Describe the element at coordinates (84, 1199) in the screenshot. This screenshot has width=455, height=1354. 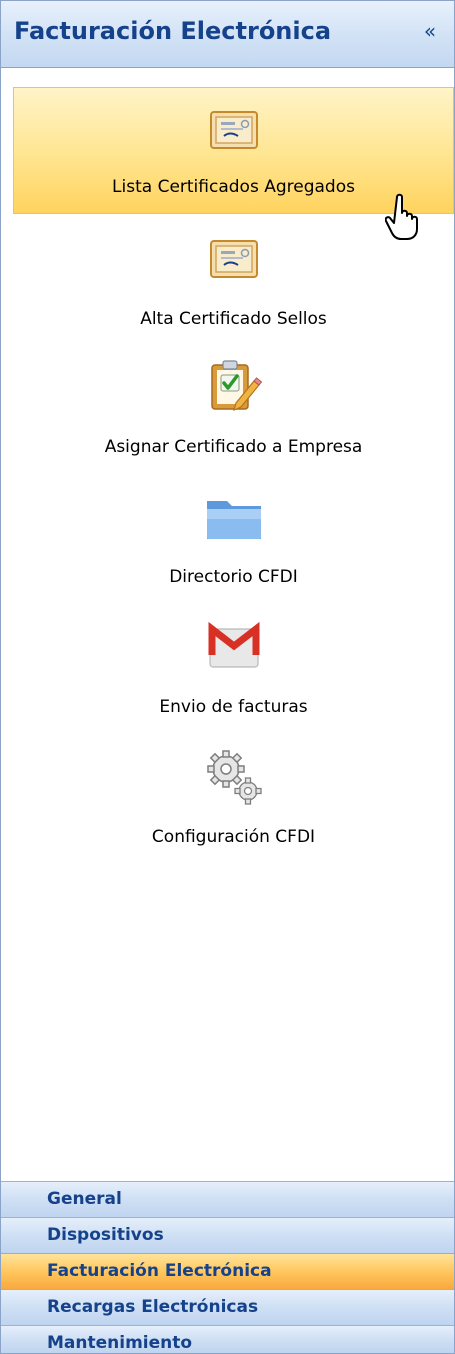
I see `nav-bar-label: General` at that location.